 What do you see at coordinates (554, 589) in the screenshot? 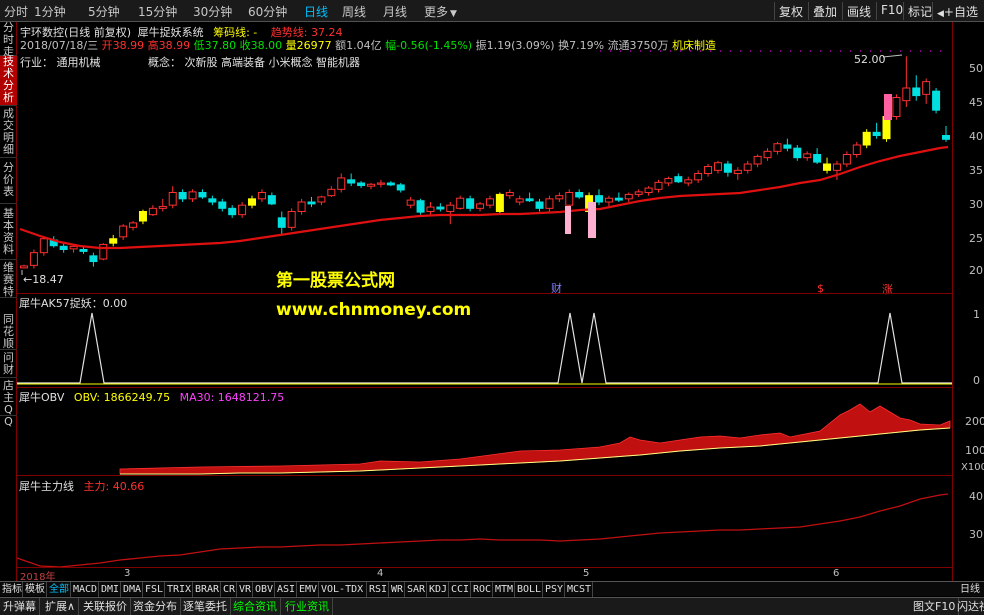
I see `tab-psy: PSY` at bounding box center [554, 589].